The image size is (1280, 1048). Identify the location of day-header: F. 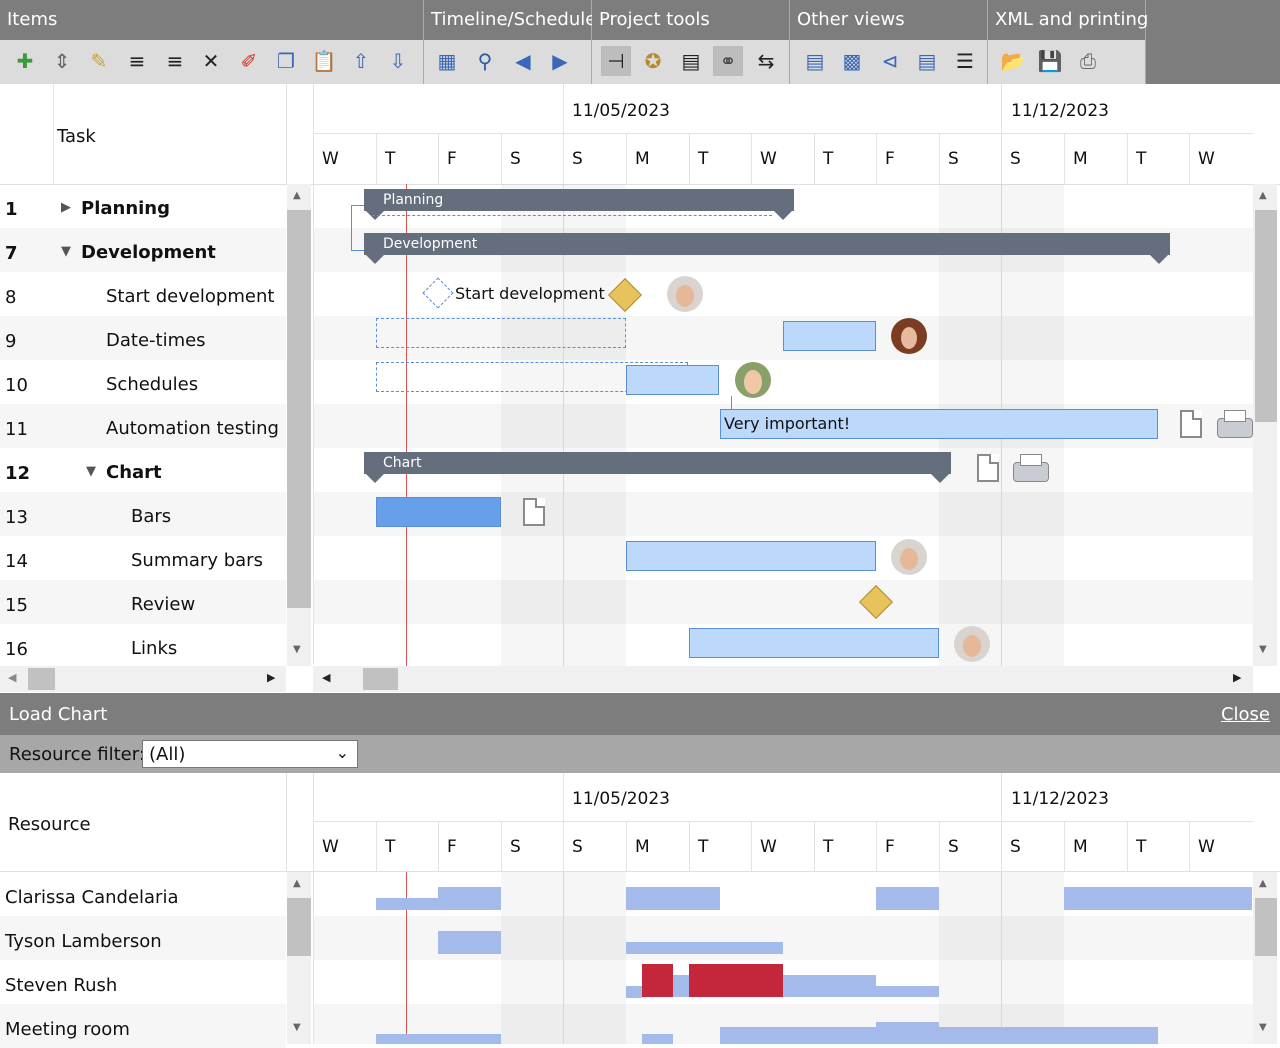
(452, 159).